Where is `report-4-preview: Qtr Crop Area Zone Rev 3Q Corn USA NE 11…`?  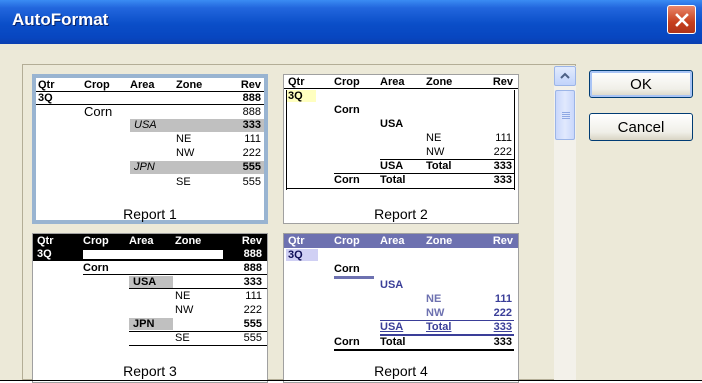 report-4-preview: Qtr Crop Area Zone Rev 3Q Corn USA NE 11… is located at coordinates (401, 308).